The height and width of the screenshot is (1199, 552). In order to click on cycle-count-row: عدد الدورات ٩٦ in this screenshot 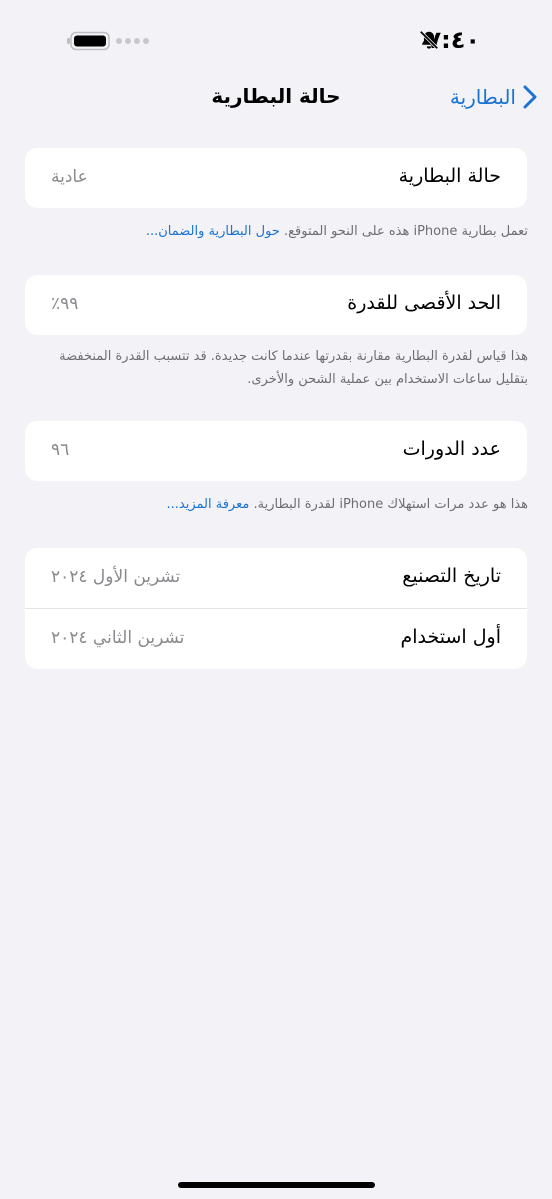, I will do `click(276, 451)`.